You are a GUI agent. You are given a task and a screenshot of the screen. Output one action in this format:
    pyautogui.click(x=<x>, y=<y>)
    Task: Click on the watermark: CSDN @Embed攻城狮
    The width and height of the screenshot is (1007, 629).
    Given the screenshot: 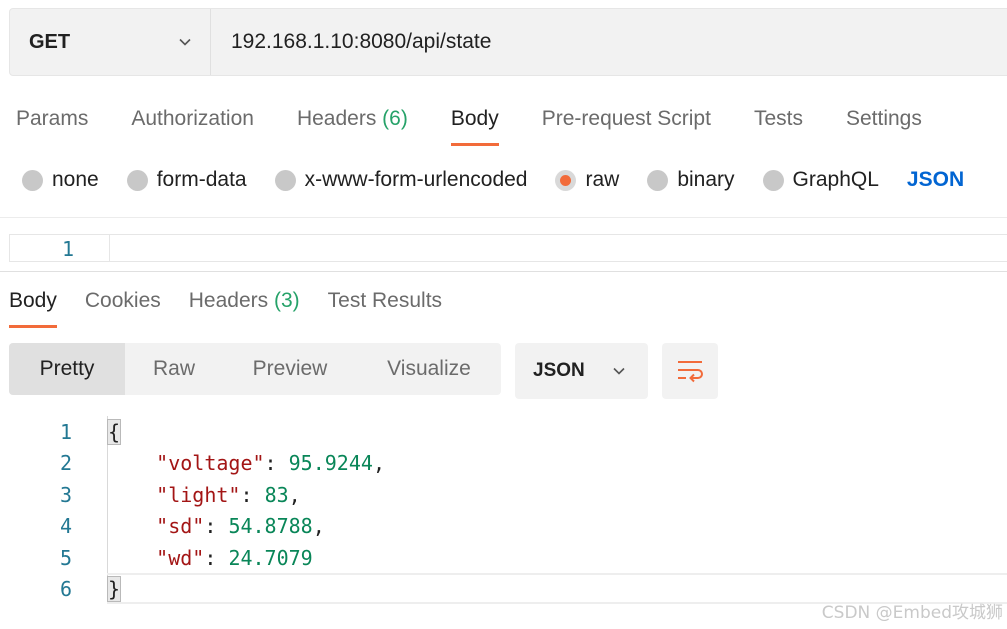 What is the action you would take?
    pyautogui.click(x=912, y=613)
    